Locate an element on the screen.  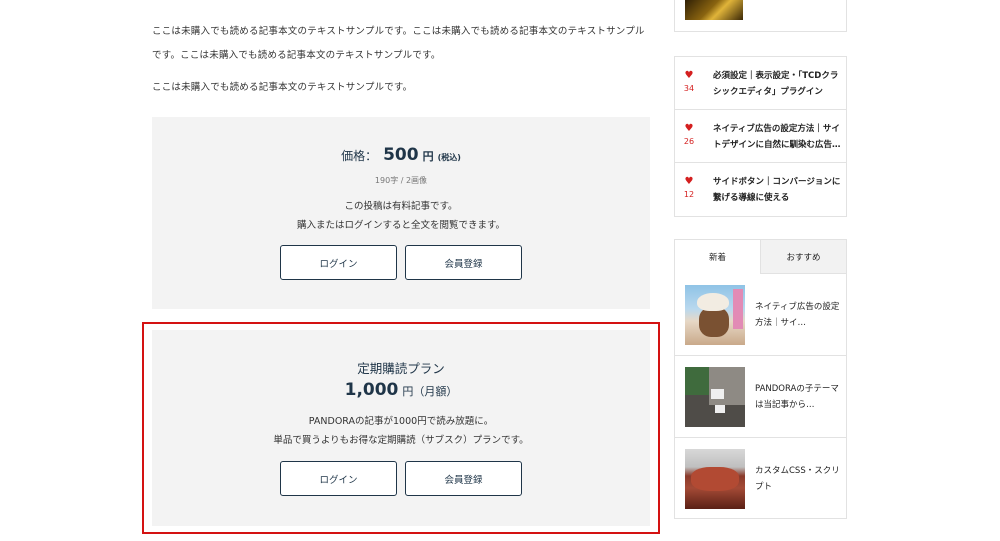
sidebar-card is located at coordinates (760, 16).